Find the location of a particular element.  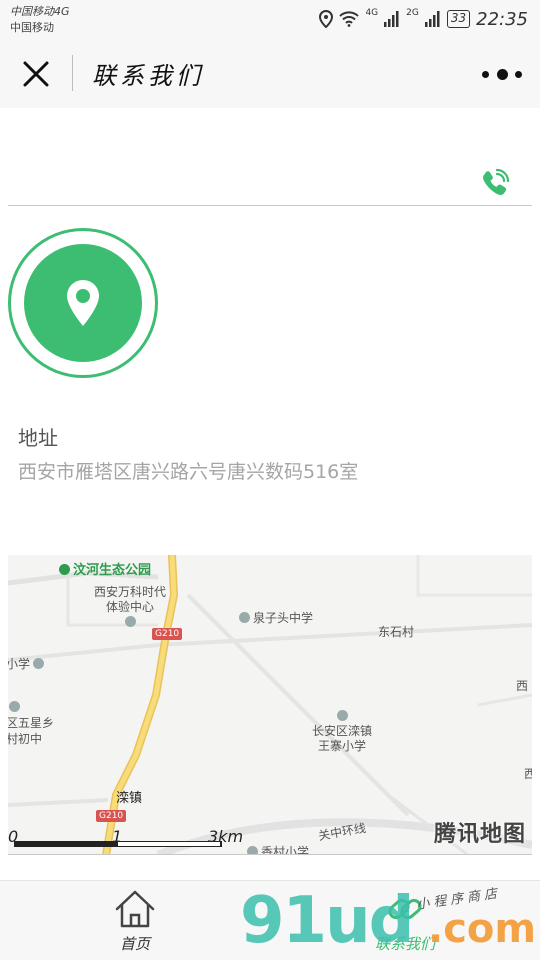

map-label-xiangcun: 香村小学 is located at coordinates (277, 849).